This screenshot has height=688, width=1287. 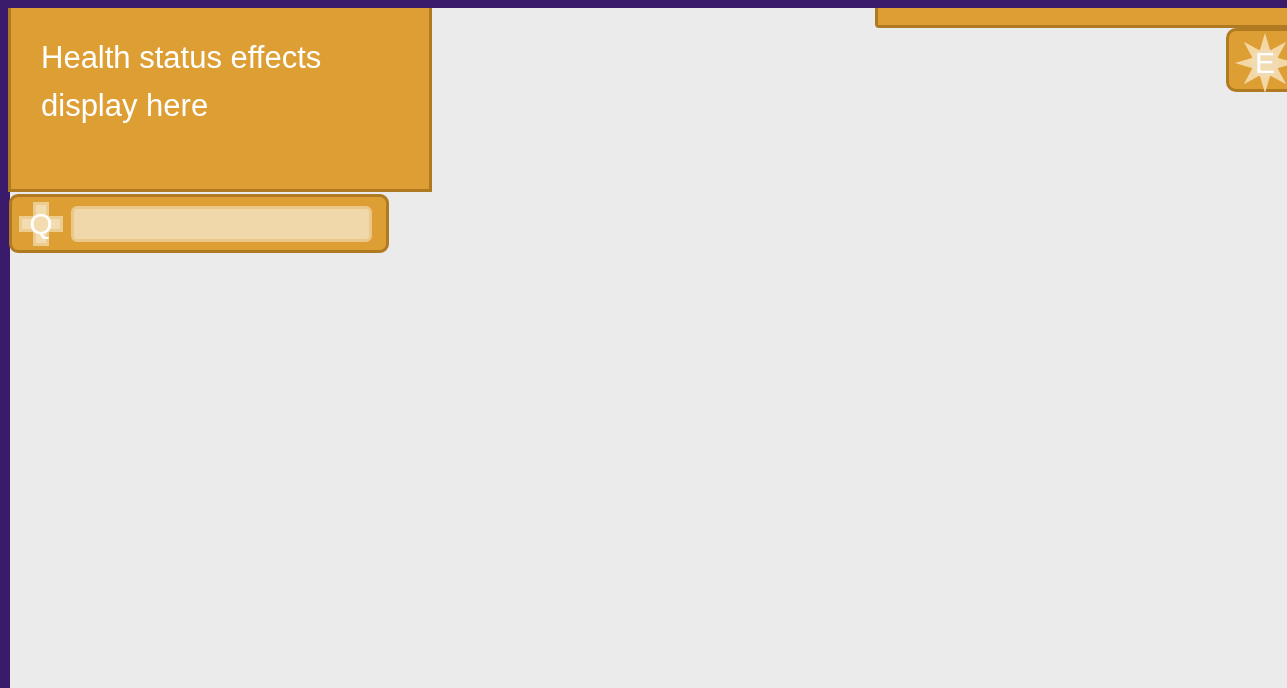 I want to click on cross-icon, so click(x=41, y=223).